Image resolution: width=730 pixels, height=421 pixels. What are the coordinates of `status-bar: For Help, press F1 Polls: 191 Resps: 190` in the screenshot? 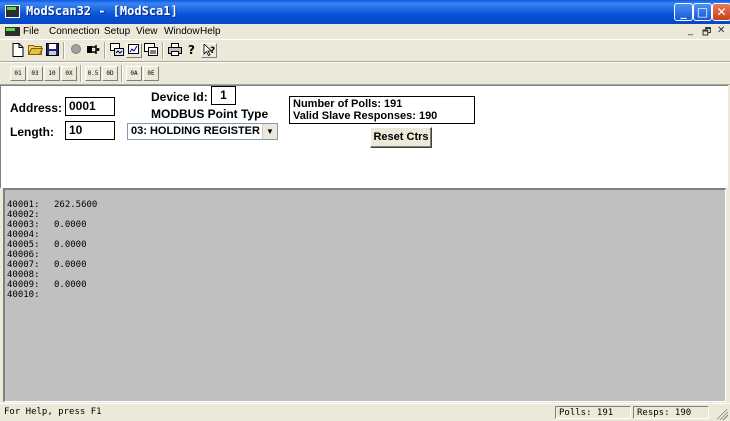 It's located at (365, 412).